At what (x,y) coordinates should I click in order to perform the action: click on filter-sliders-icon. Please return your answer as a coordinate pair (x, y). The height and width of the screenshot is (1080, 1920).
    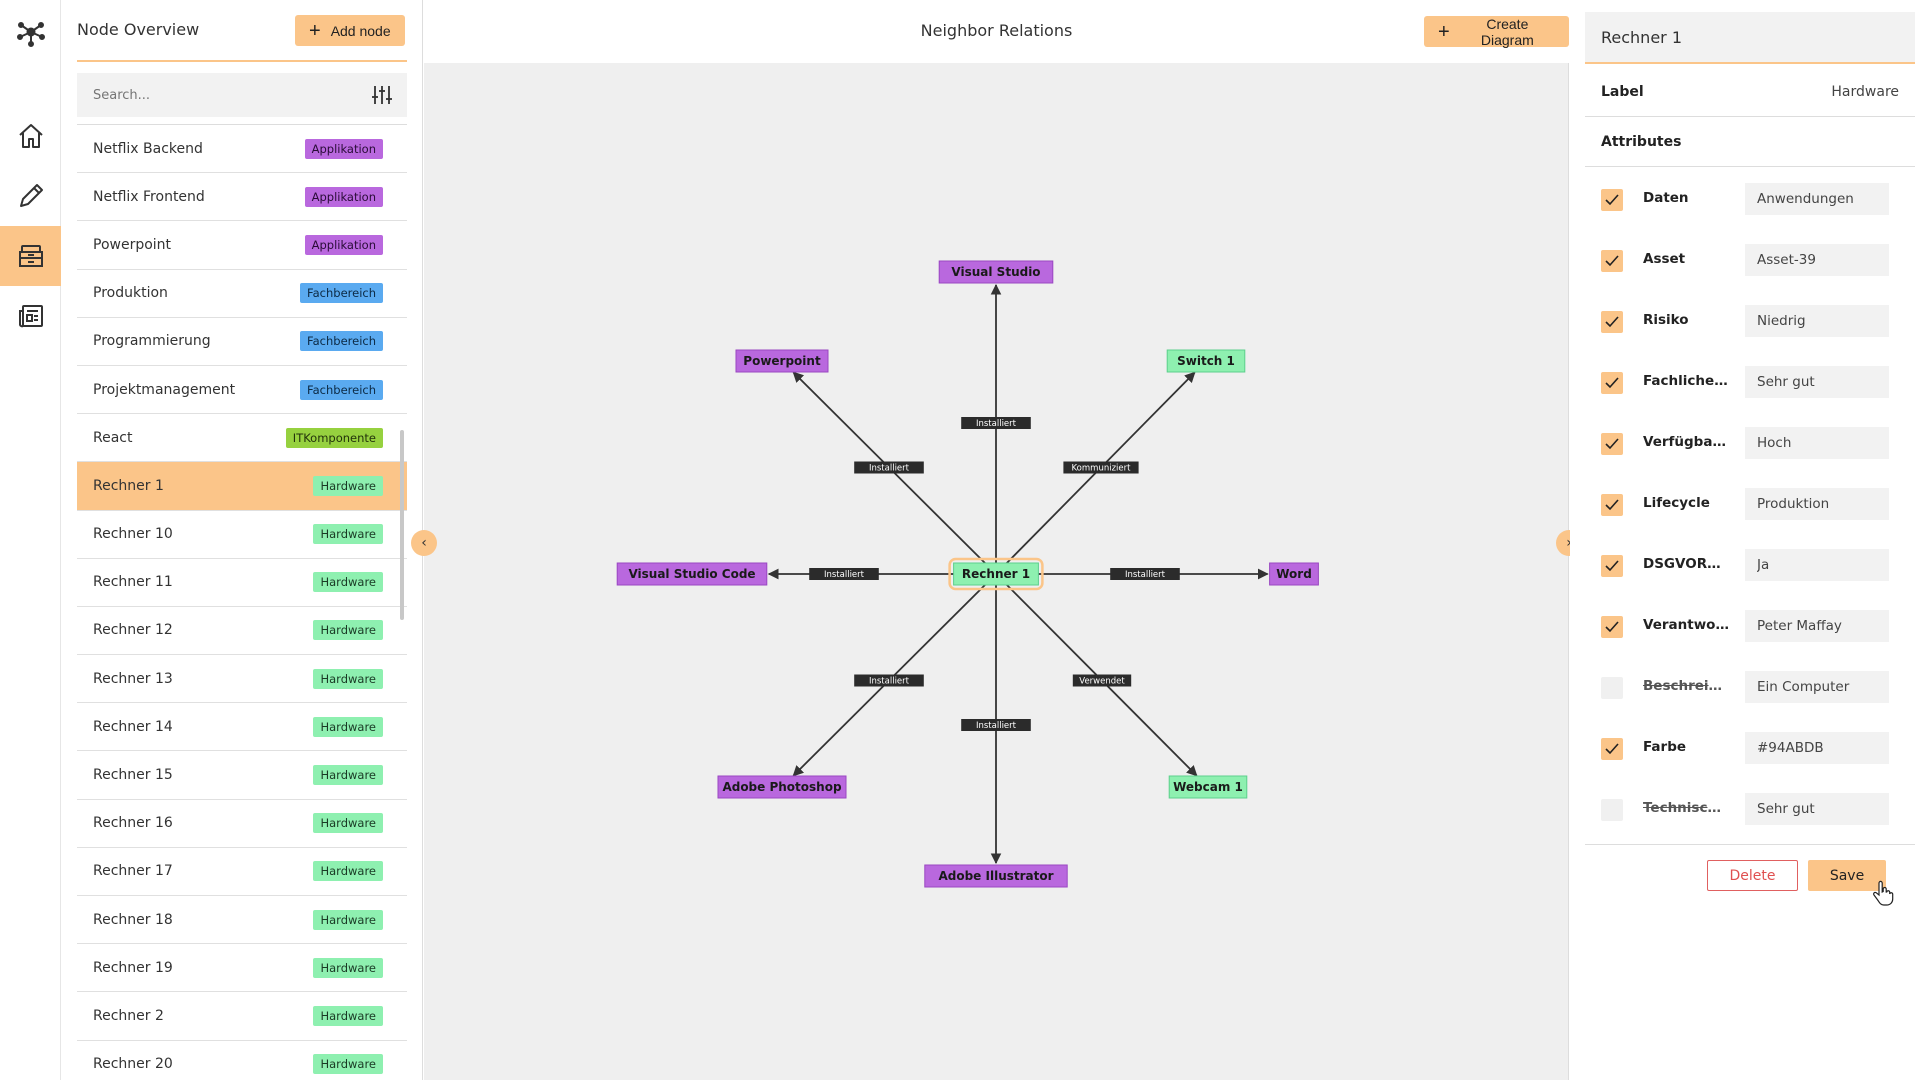
    Looking at the image, I should click on (382, 95).